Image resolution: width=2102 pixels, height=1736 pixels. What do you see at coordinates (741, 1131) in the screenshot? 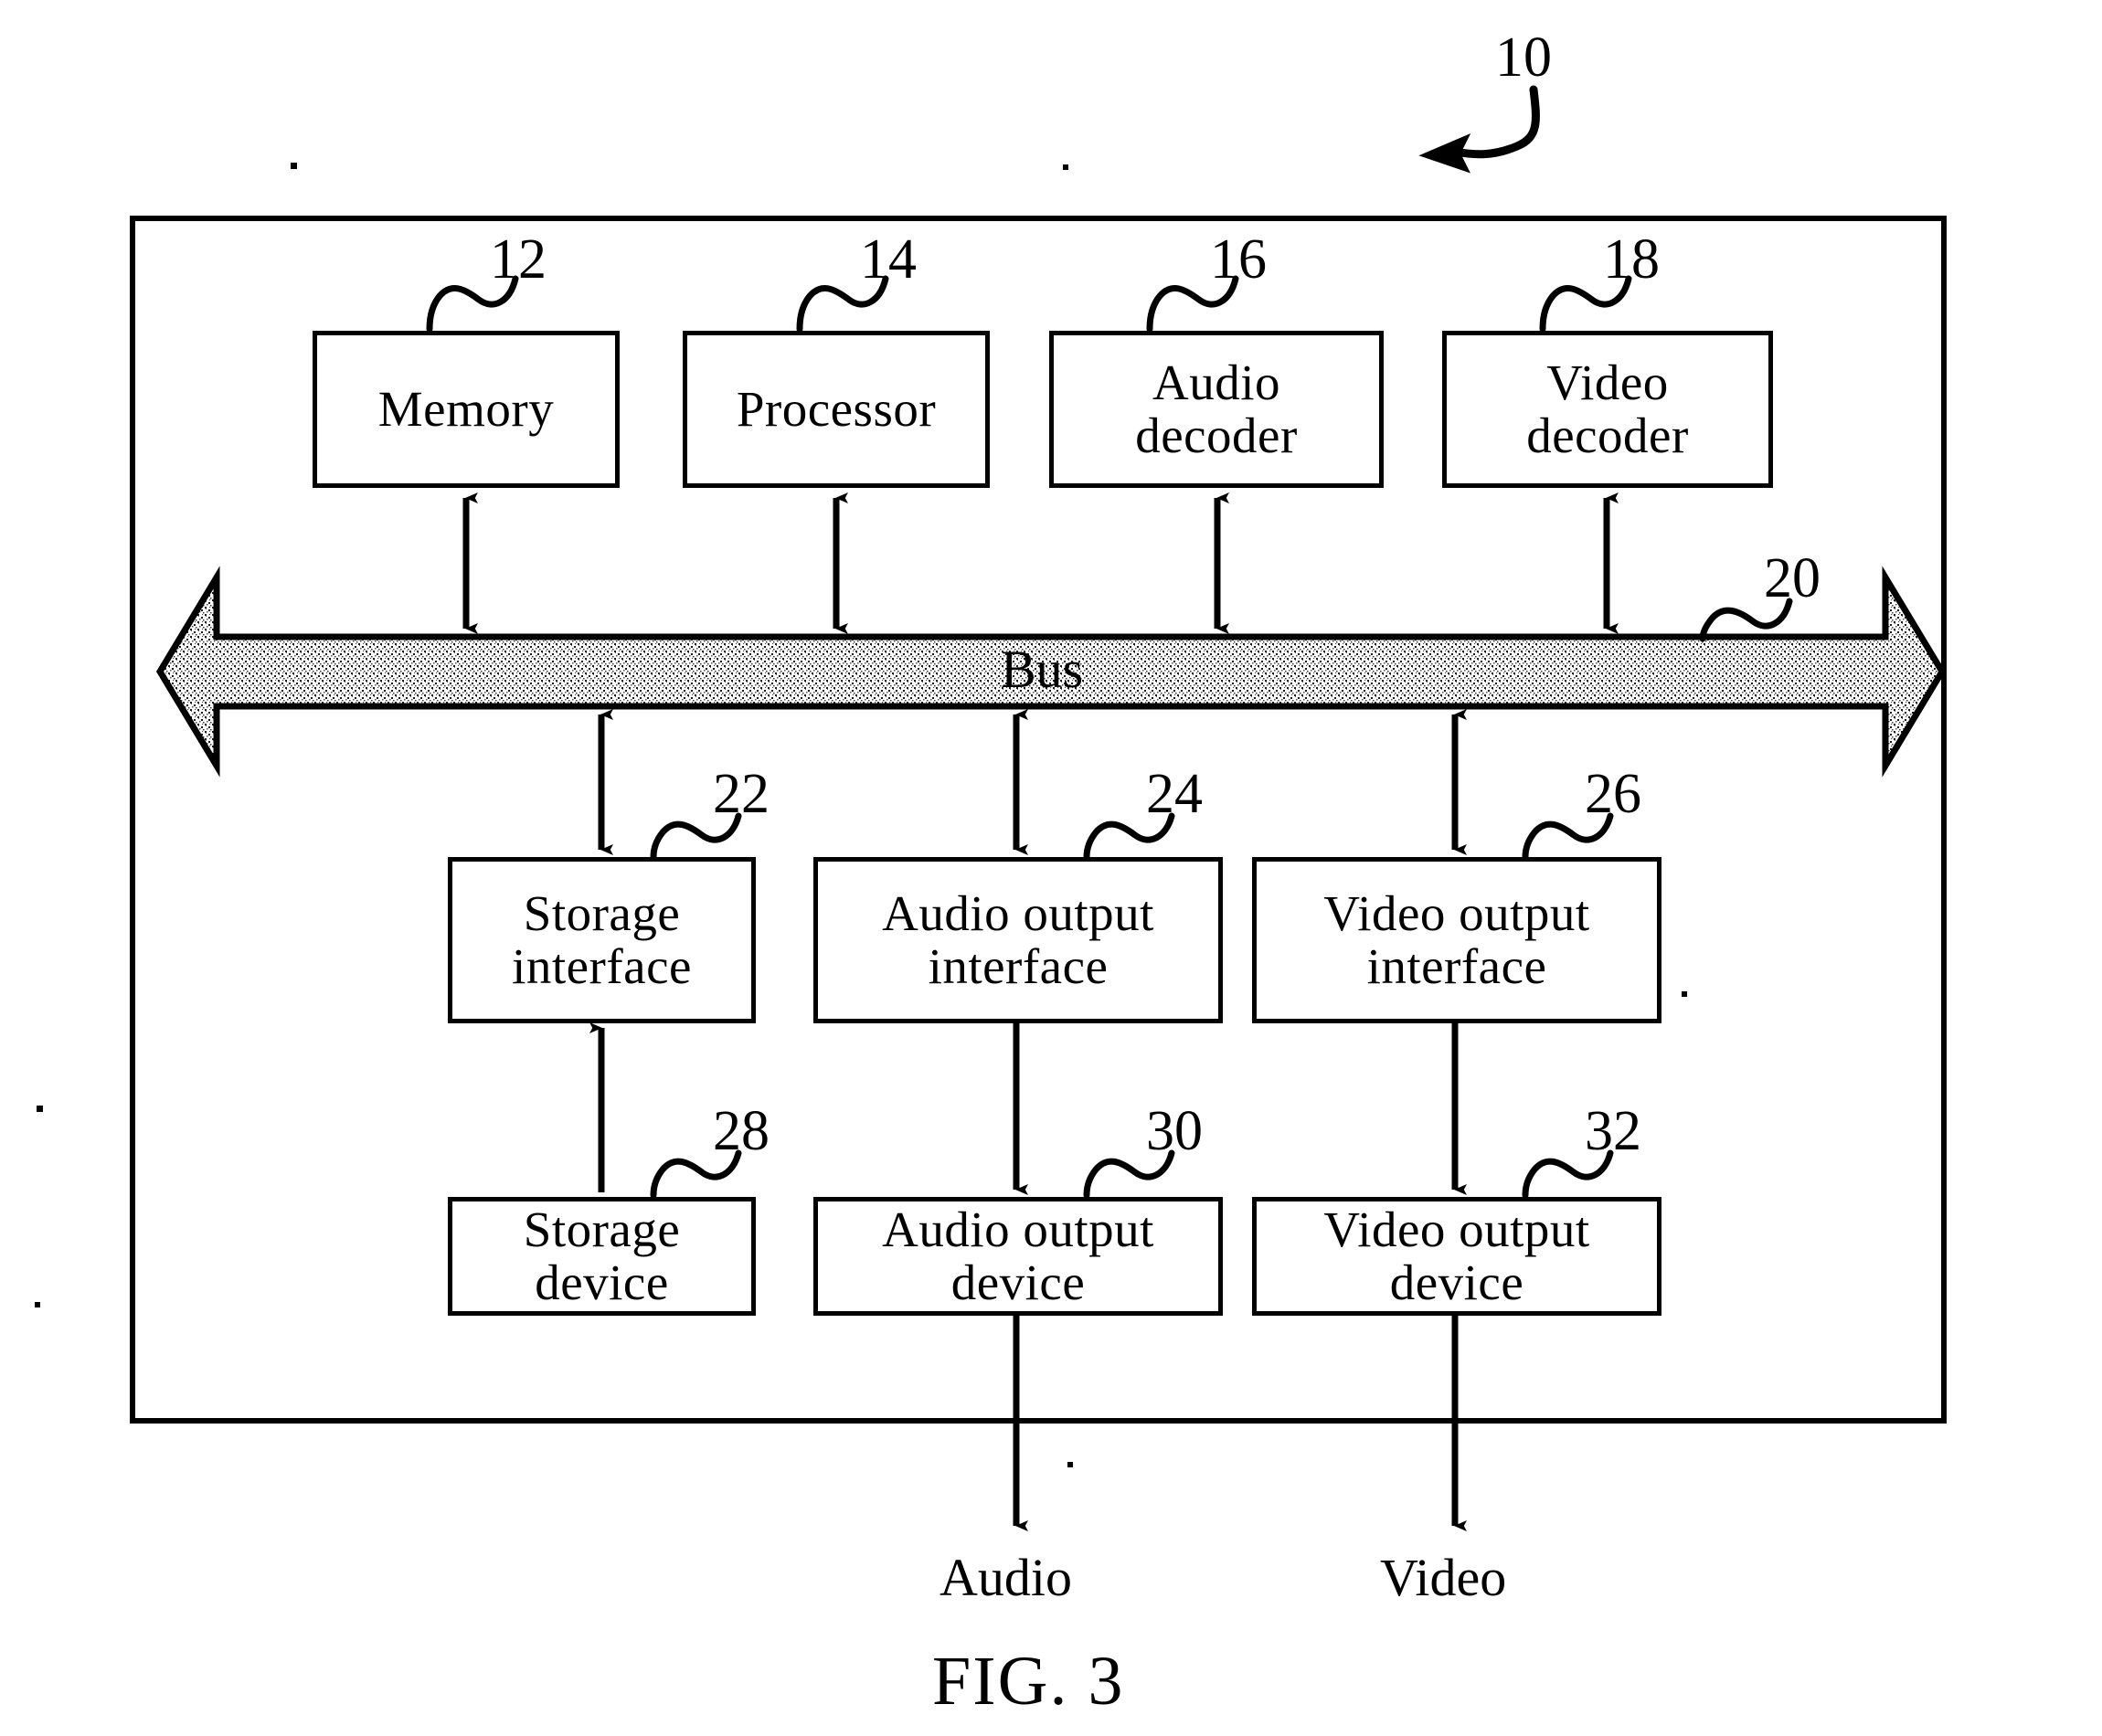
I see `ref-label-storage-device-28: 28` at bounding box center [741, 1131].